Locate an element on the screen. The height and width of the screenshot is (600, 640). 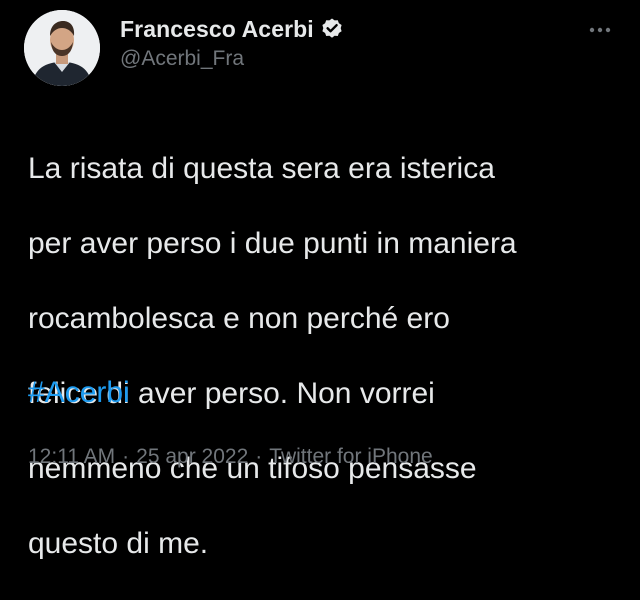
verified-badge-icon is located at coordinates (332, 29).